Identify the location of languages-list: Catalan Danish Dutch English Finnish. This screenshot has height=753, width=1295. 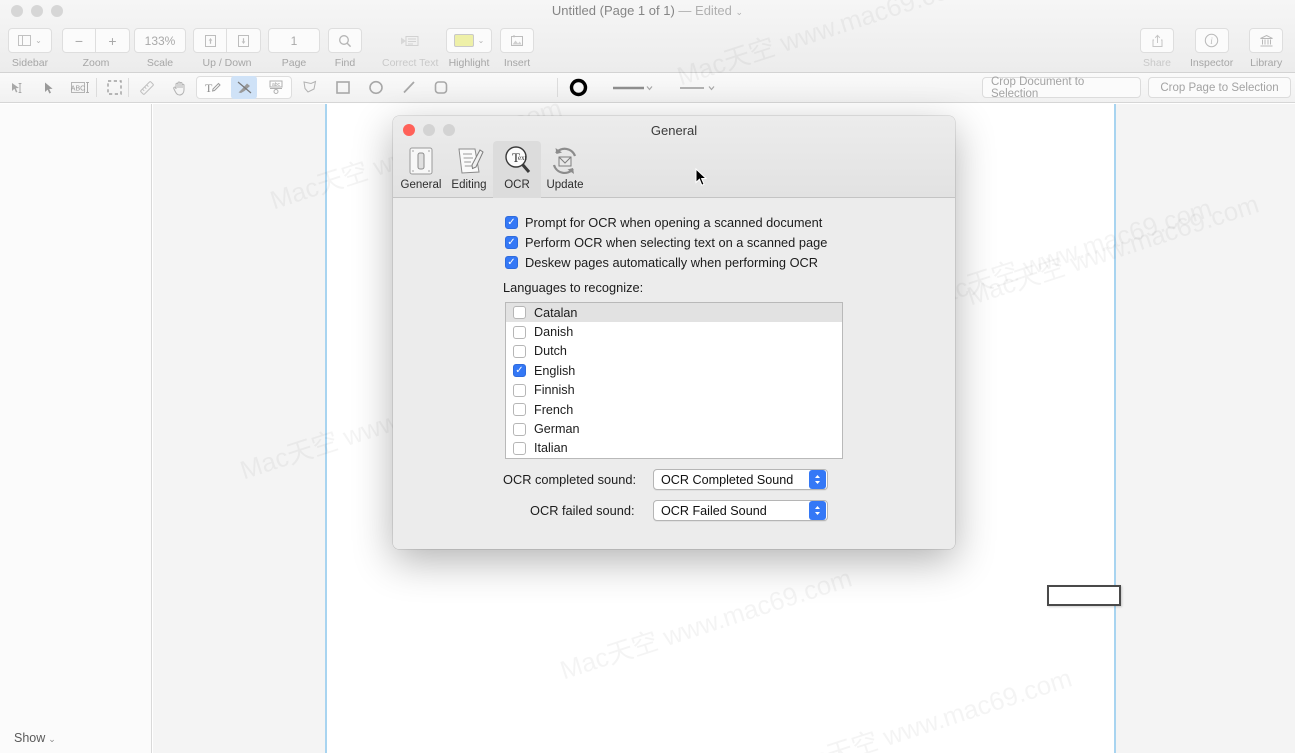
(674, 380).